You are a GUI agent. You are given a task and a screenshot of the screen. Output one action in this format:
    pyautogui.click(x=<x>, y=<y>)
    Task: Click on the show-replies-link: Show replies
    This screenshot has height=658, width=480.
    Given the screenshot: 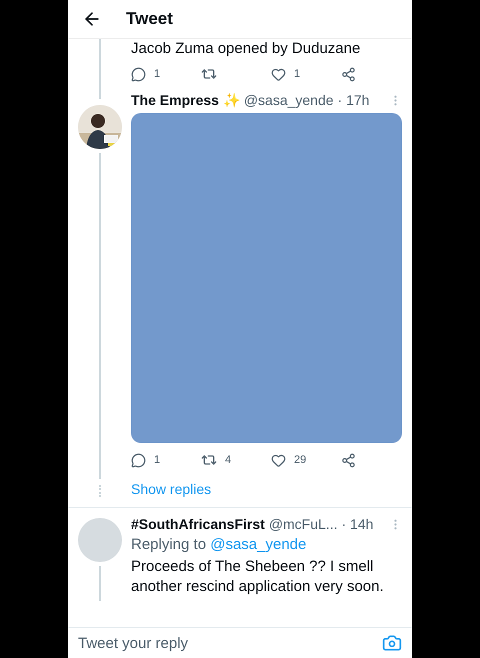 What is the action you would take?
    pyautogui.click(x=266, y=491)
    